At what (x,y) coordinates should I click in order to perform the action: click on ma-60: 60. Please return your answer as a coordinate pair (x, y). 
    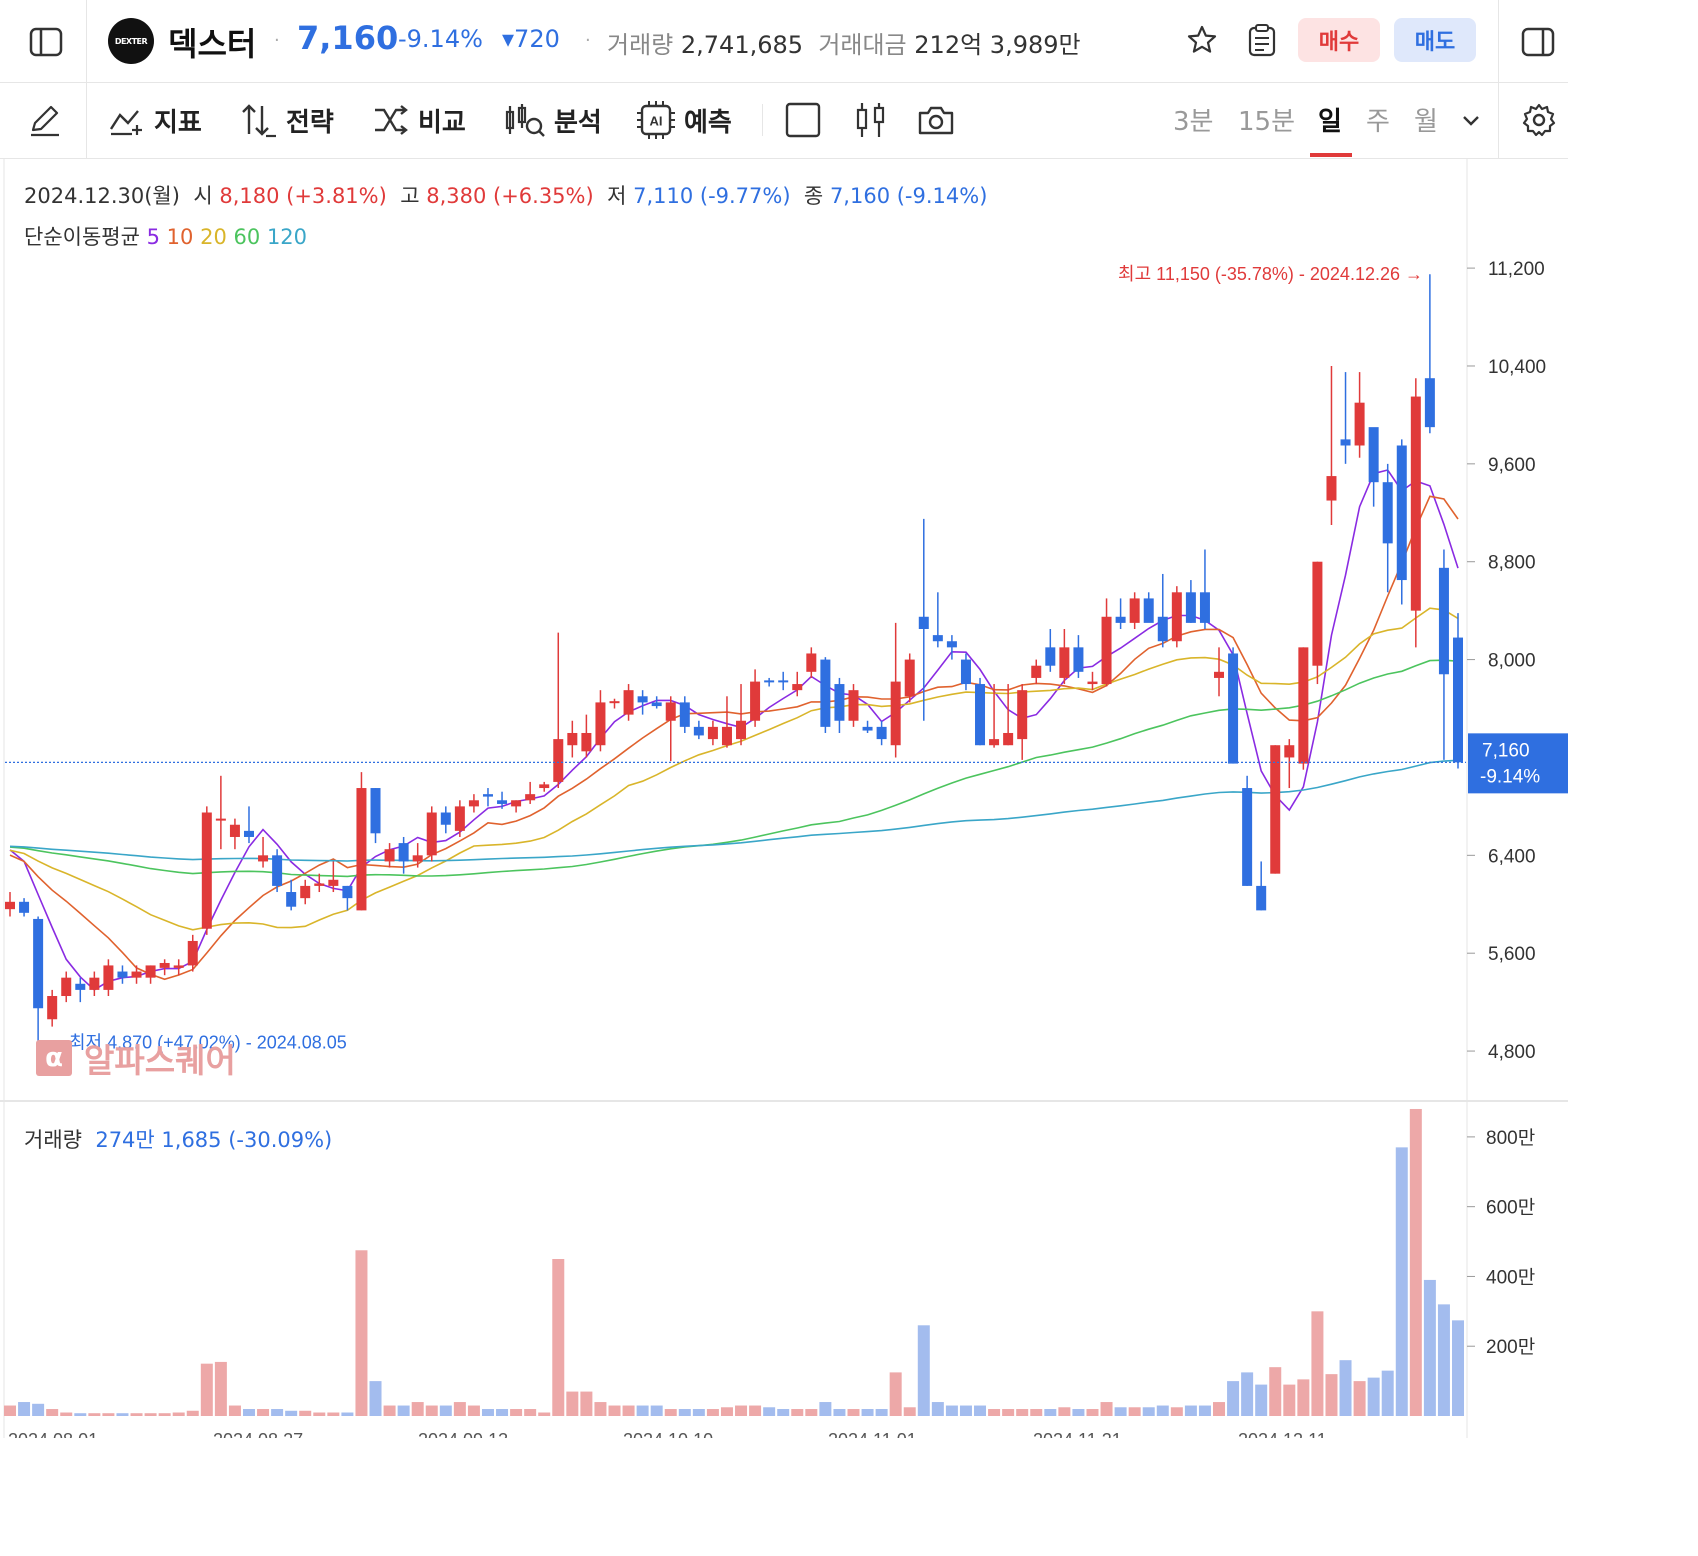
    Looking at the image, I should click on (247, 237).